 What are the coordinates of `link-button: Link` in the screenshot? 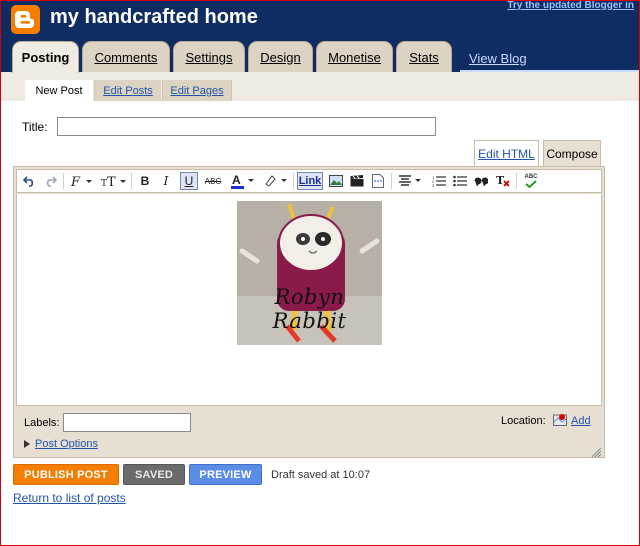 It's located at (310, 181).